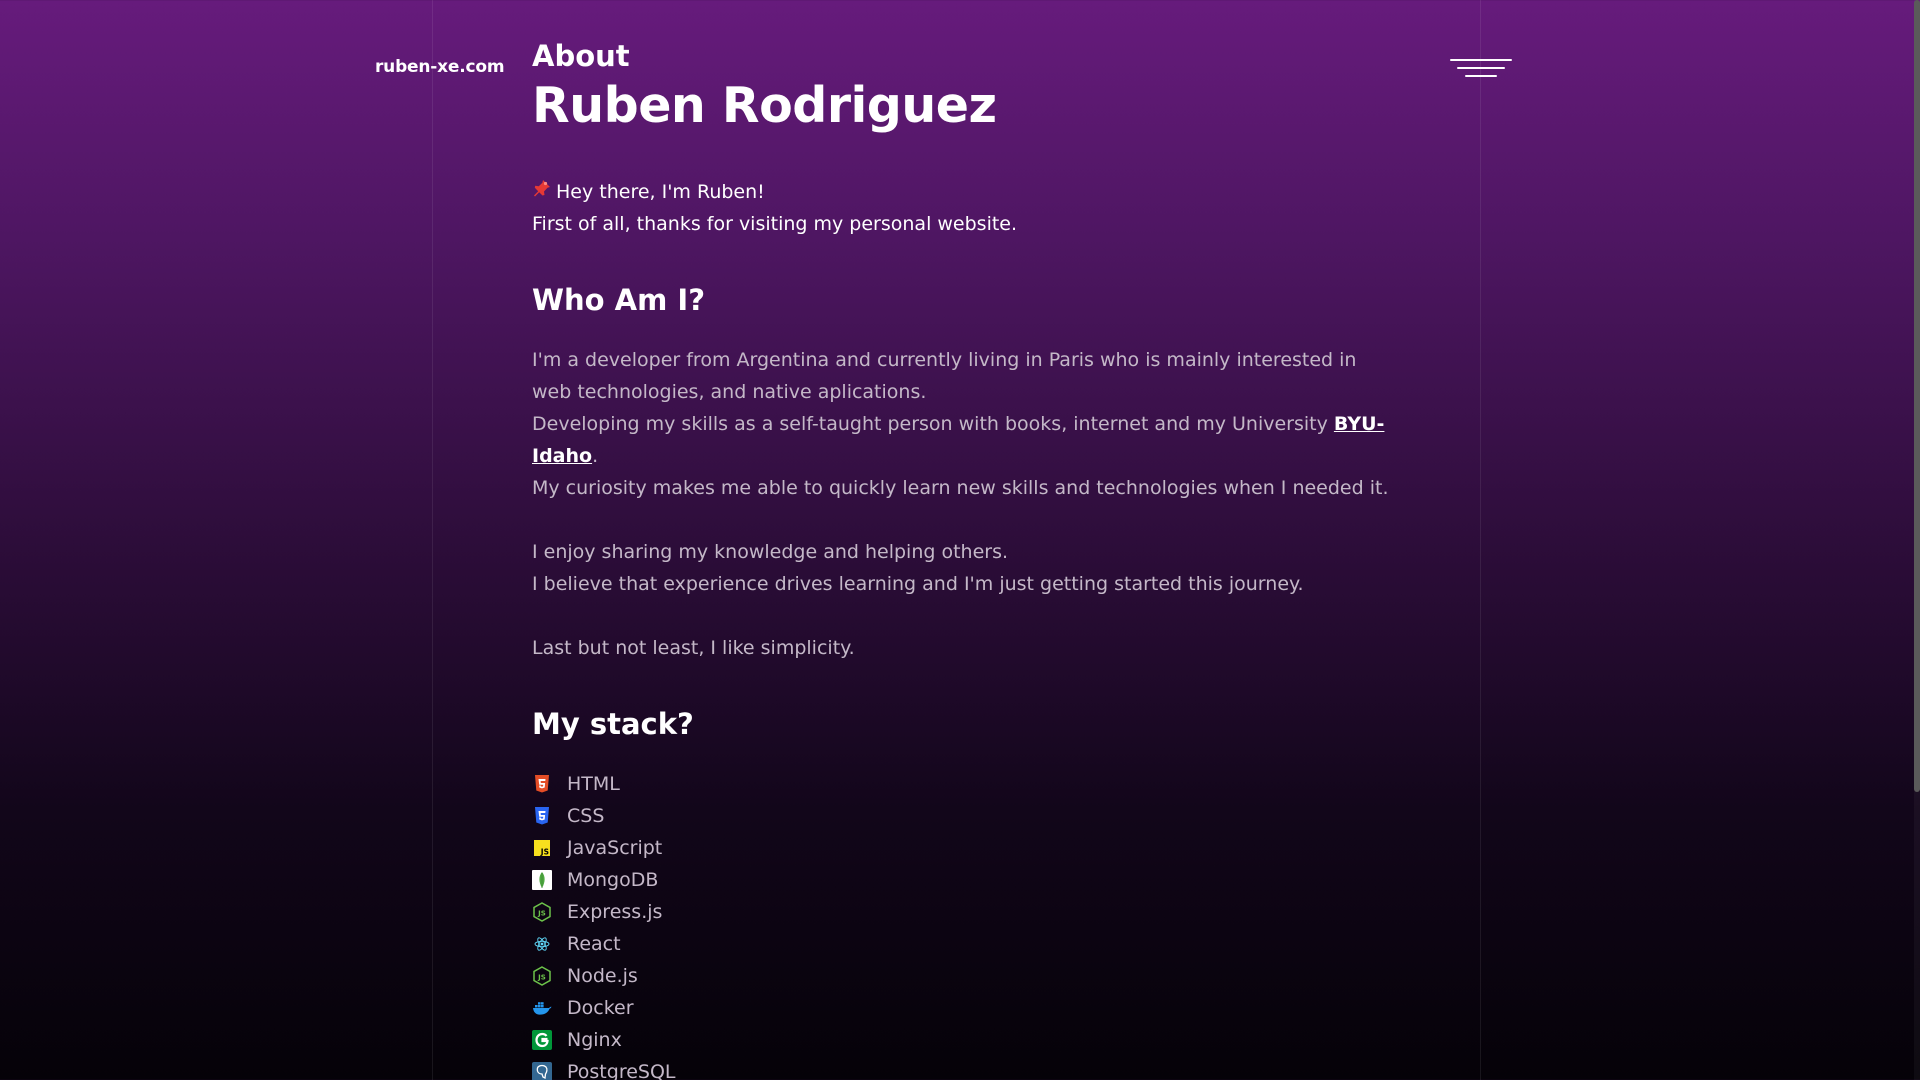 This screenshot has height=1080, width=1920. What do you see at coordinates (962, 976) in the screenshot?
I see `stack-item-nodejs: JS Node.js` at bounding box center [962, 976].